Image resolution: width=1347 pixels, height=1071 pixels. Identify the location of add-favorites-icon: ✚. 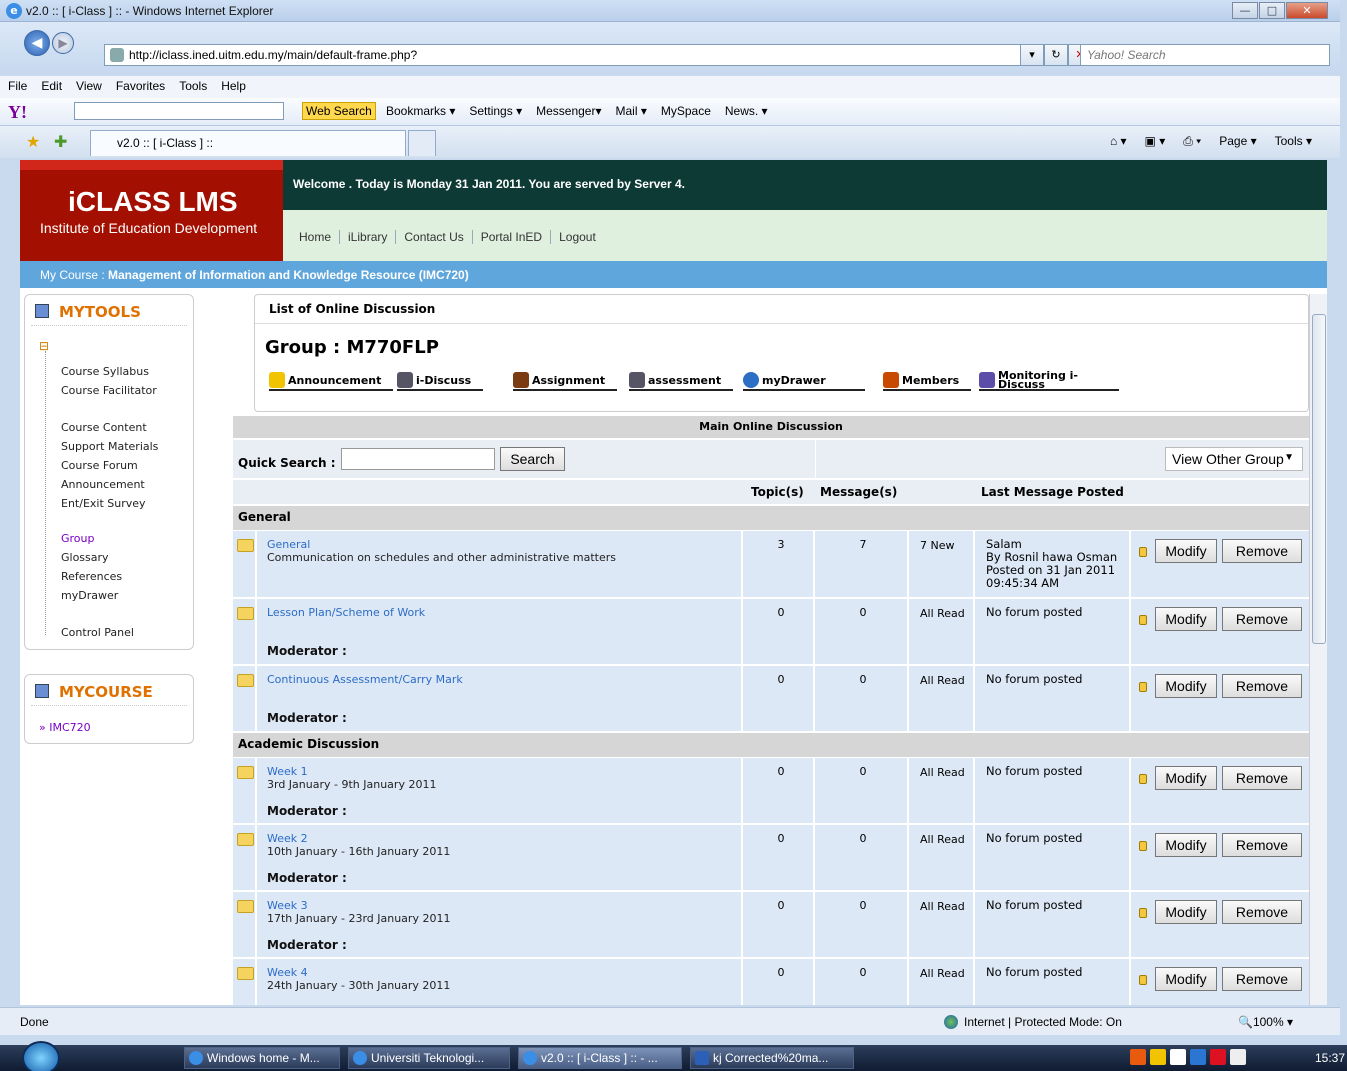
(60, 142).